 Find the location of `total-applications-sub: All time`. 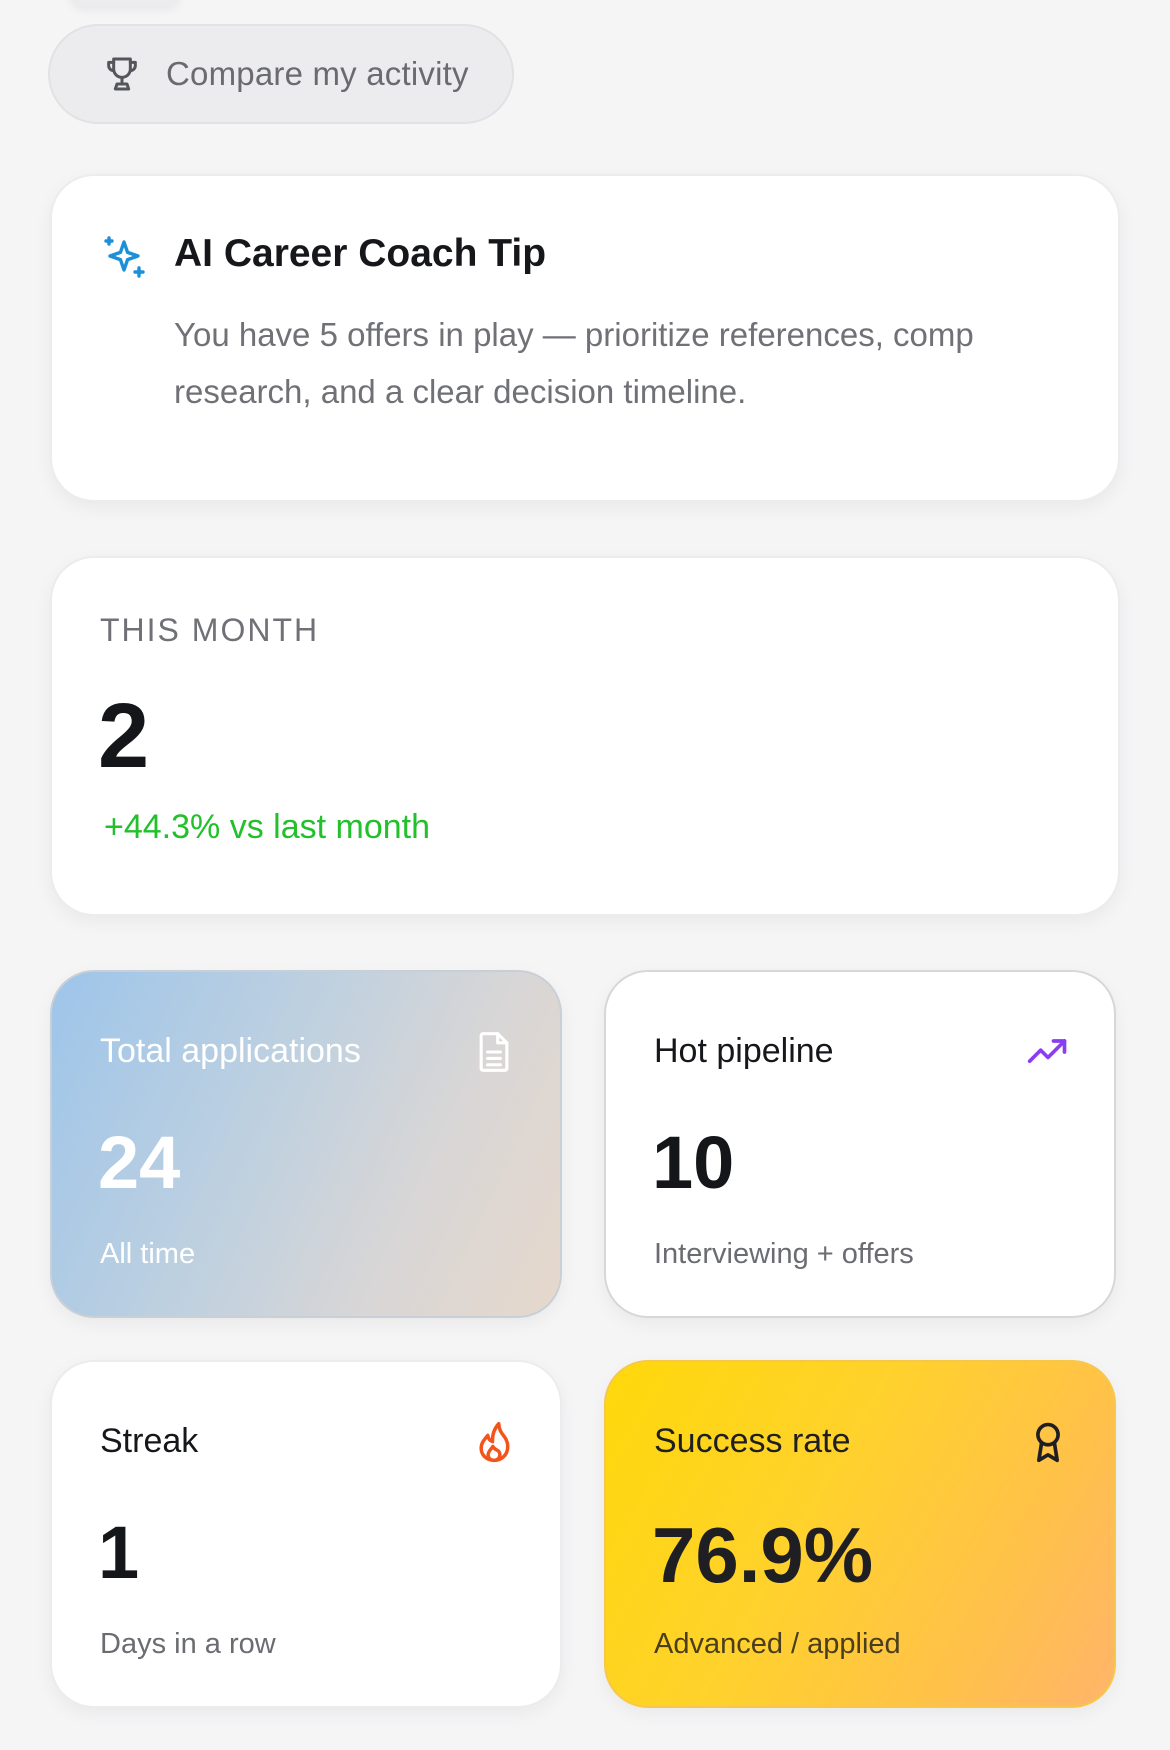

total-applications-sub: All time is located at coordinates (148, 1254).